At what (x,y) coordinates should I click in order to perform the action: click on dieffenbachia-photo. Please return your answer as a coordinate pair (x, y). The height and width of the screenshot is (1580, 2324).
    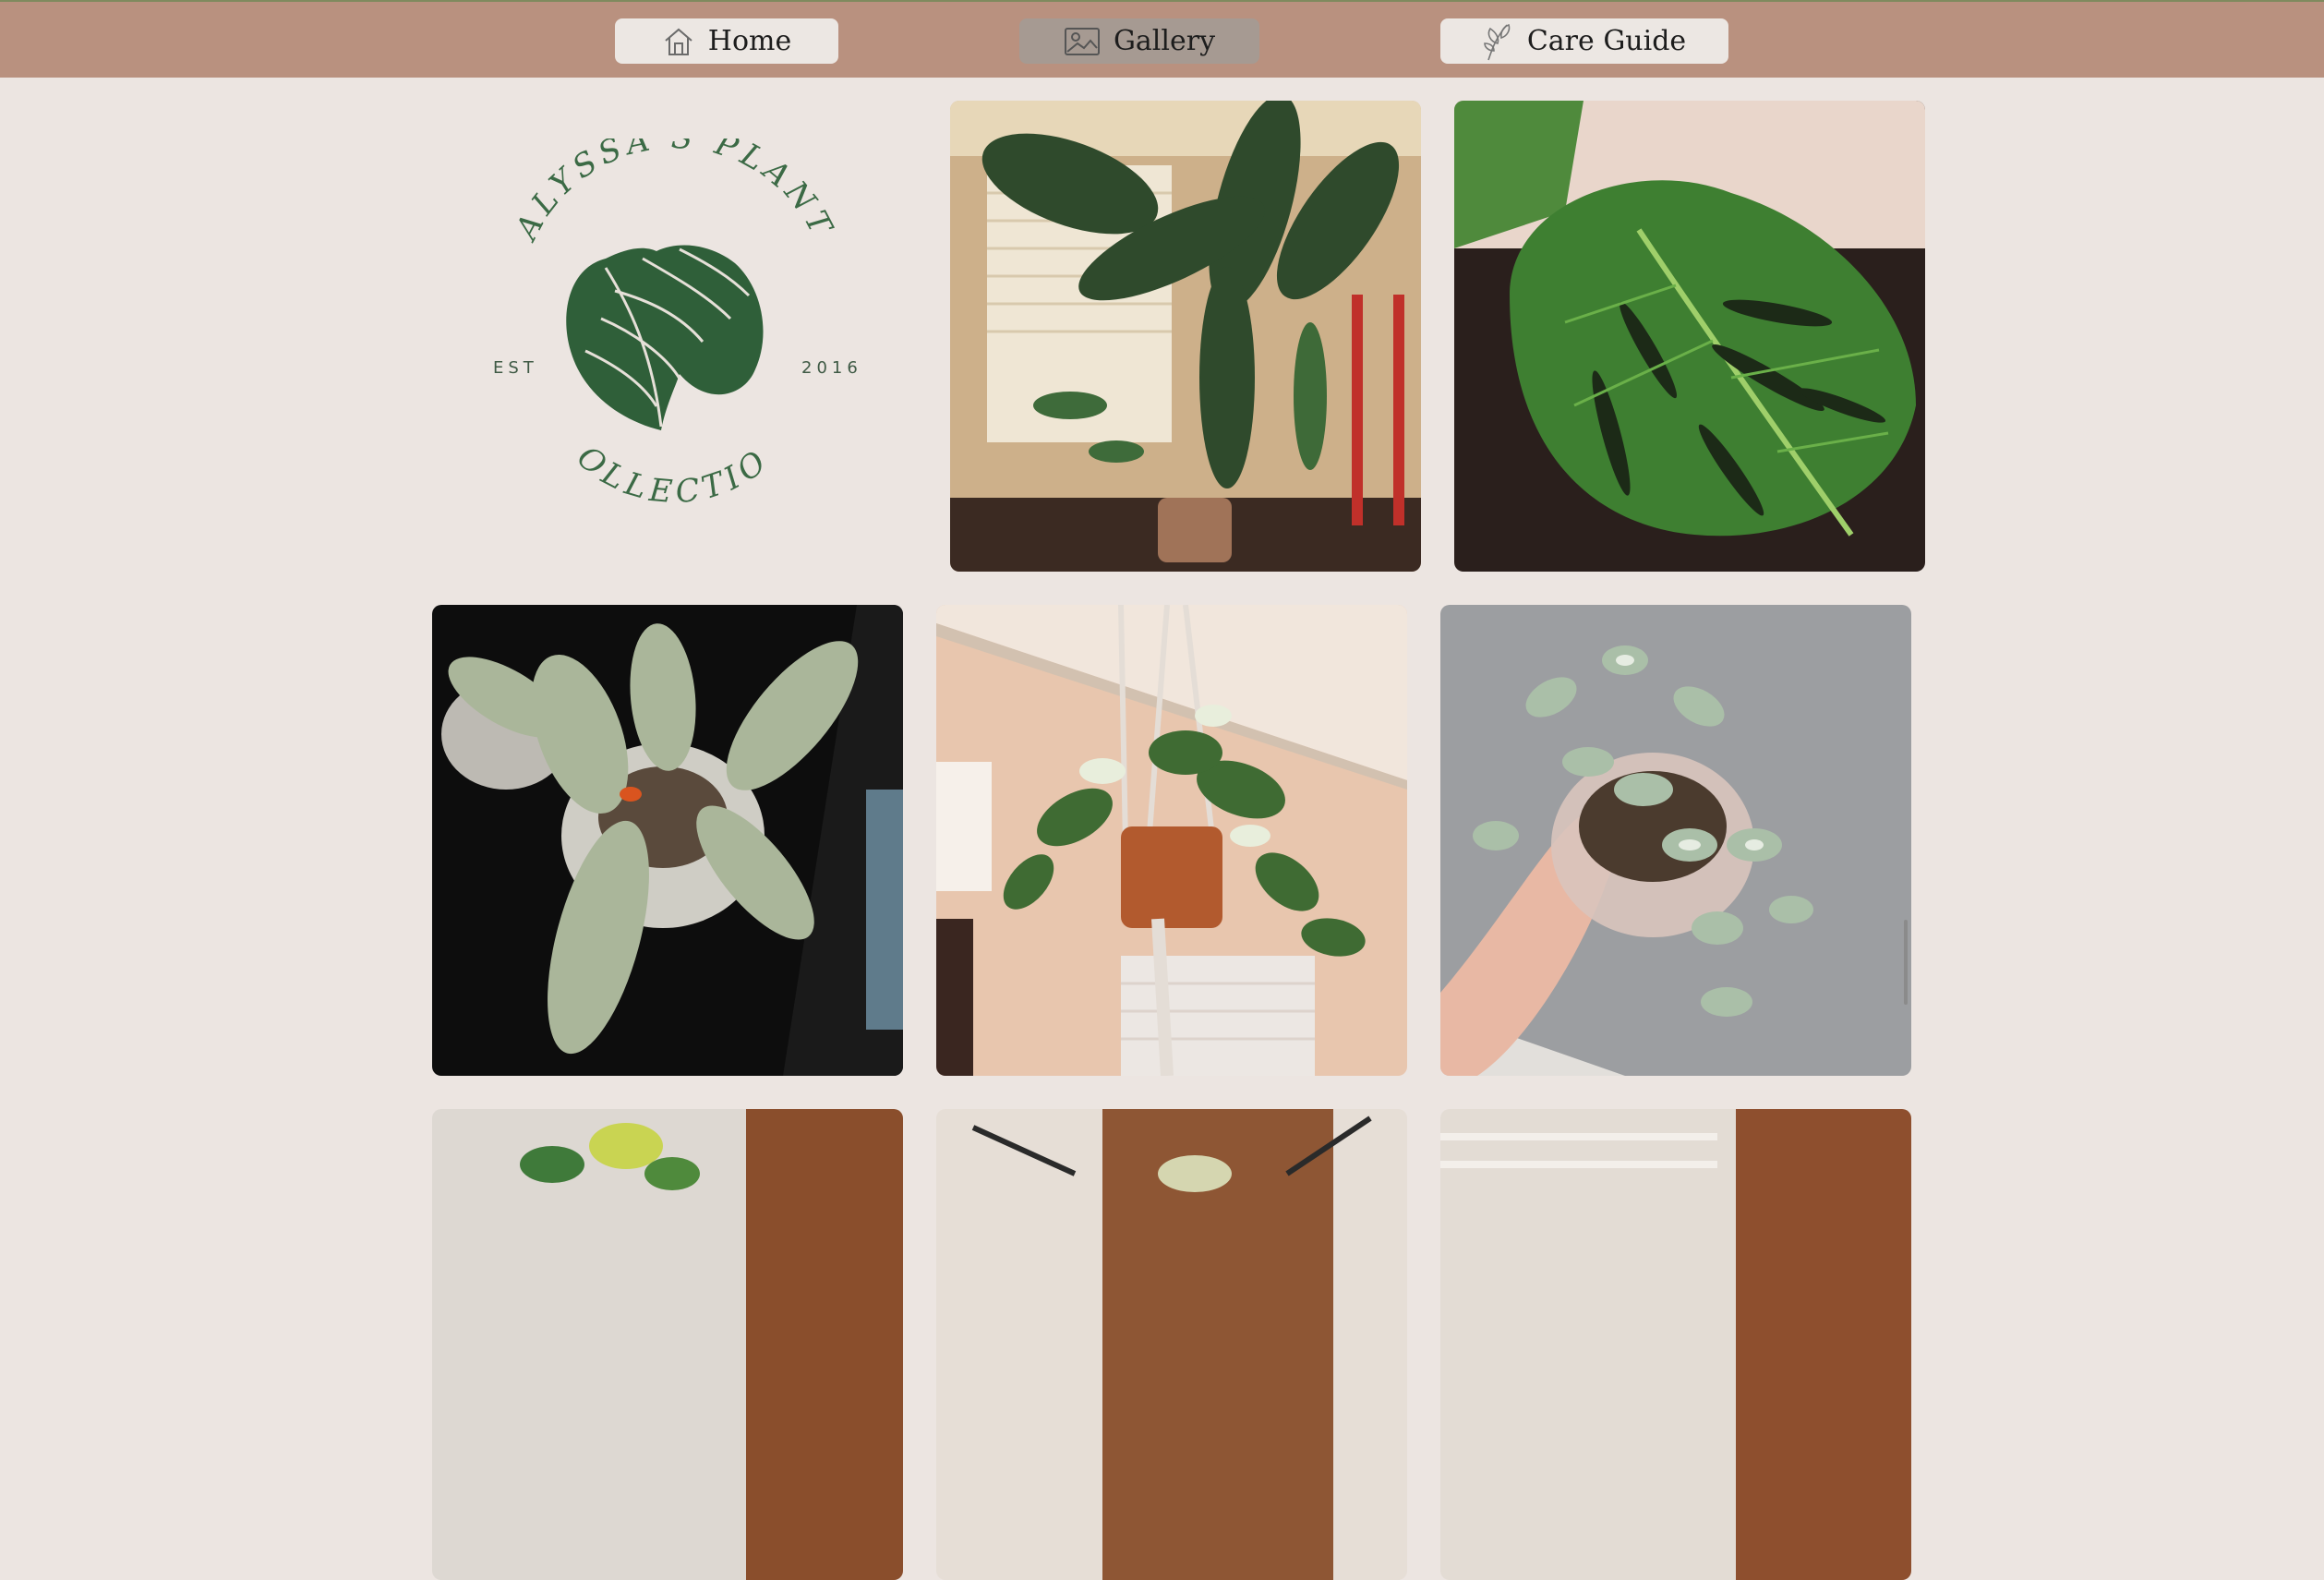
    Looking at the image, I should click on (667, 1344).